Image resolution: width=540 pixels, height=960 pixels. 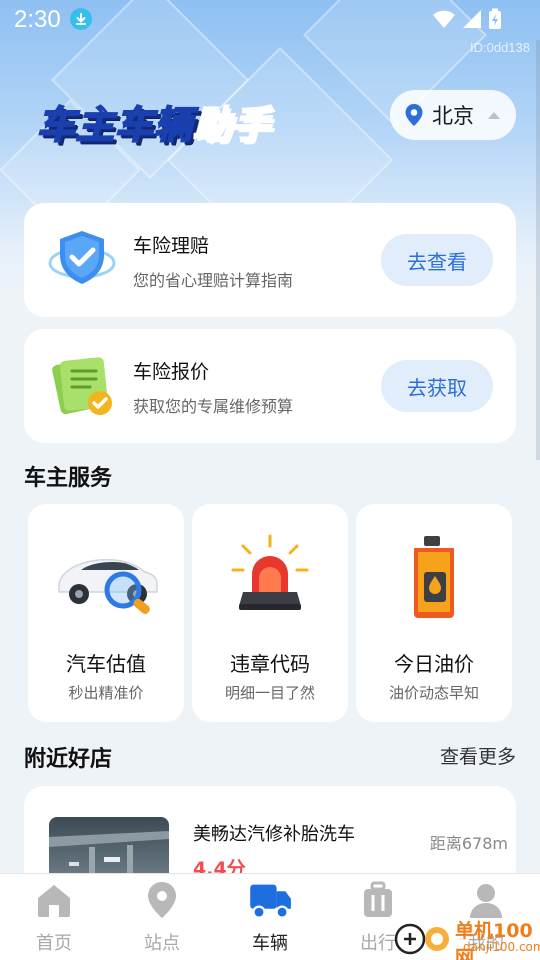 I want to click on card-title: 车险理赔, so click(x=171, y=246).